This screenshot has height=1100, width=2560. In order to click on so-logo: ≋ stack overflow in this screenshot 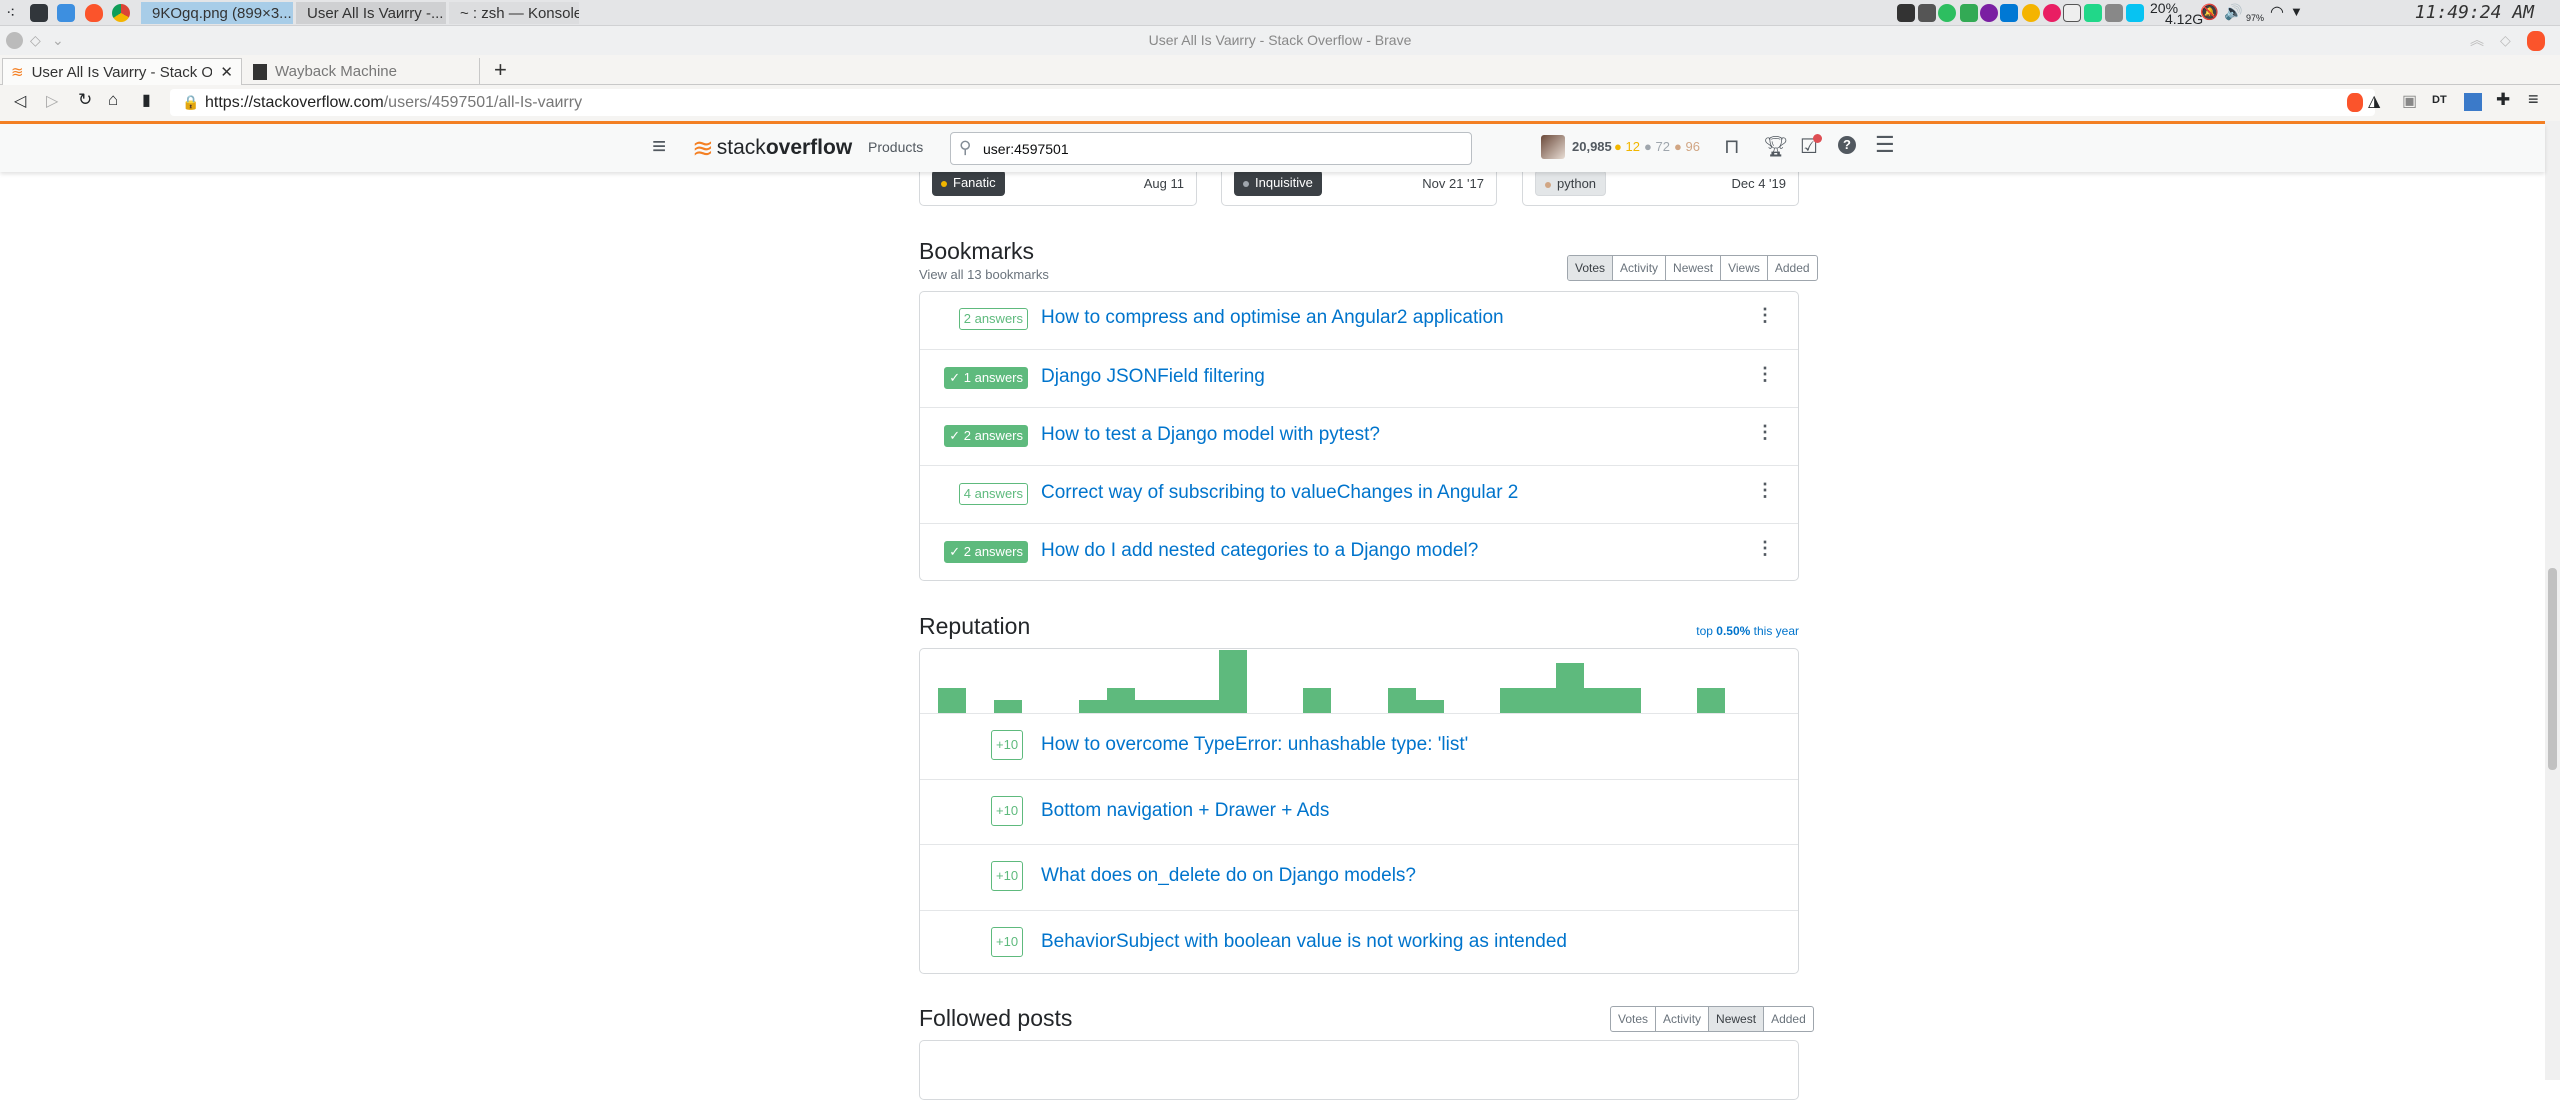, I will do `click(772, 148)`.